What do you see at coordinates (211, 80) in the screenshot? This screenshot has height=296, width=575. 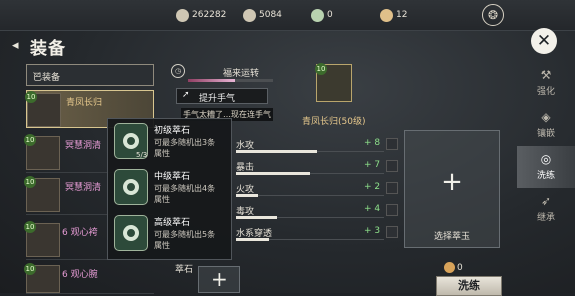 I see `luck-progress-fill` at bounding box center [211, 80].